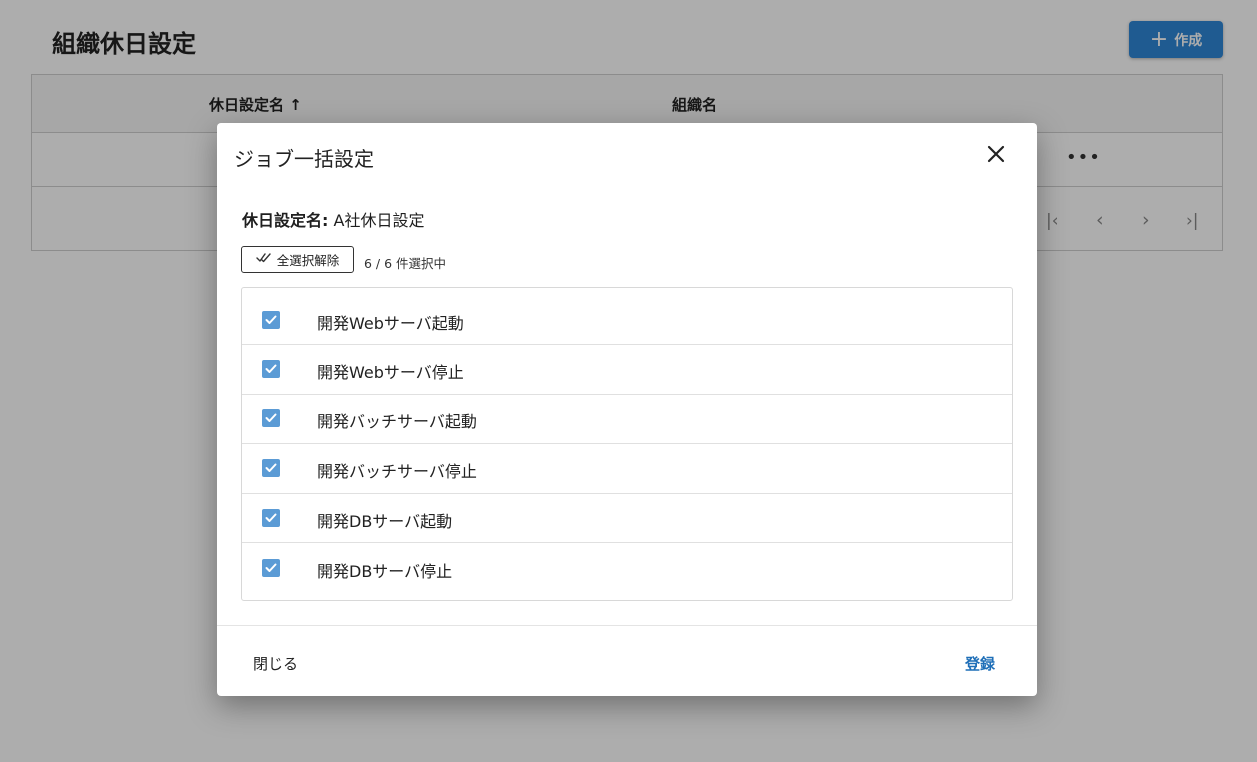 This screenshot has width=1257, height=762. Describe the element at coordinates (397, 421) in the screenshot. I see `job-name: 開発バッチサーバ起動` at that location.